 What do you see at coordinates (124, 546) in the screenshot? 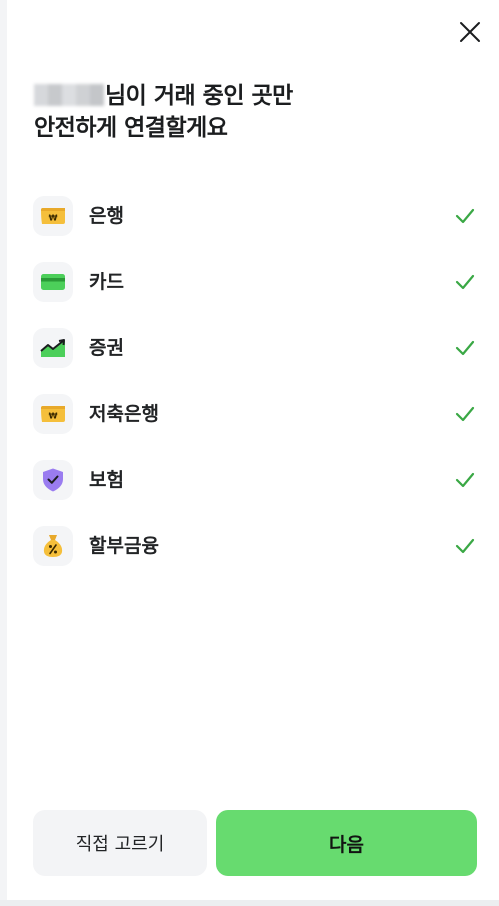
I see `category-label: 할부금융` at bounding box center [124, 546].